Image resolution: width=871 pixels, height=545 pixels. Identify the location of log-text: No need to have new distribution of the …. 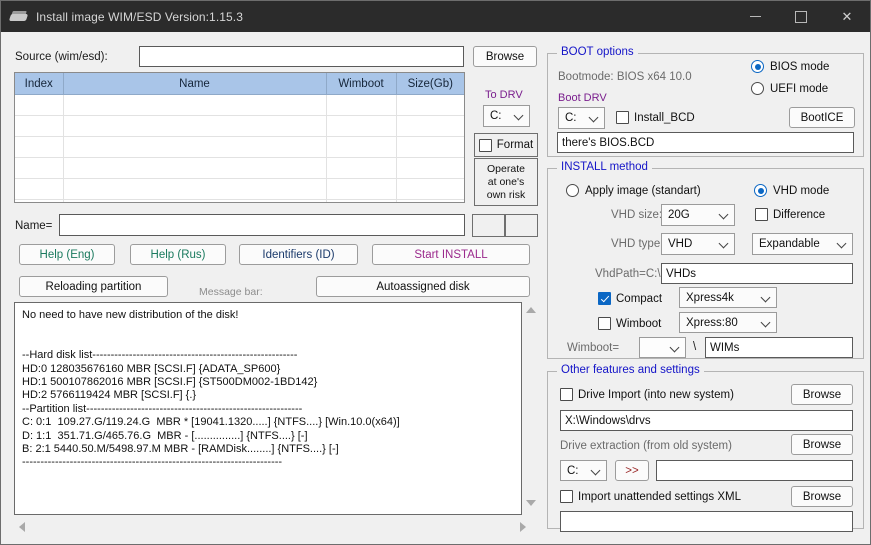
(211, 389).